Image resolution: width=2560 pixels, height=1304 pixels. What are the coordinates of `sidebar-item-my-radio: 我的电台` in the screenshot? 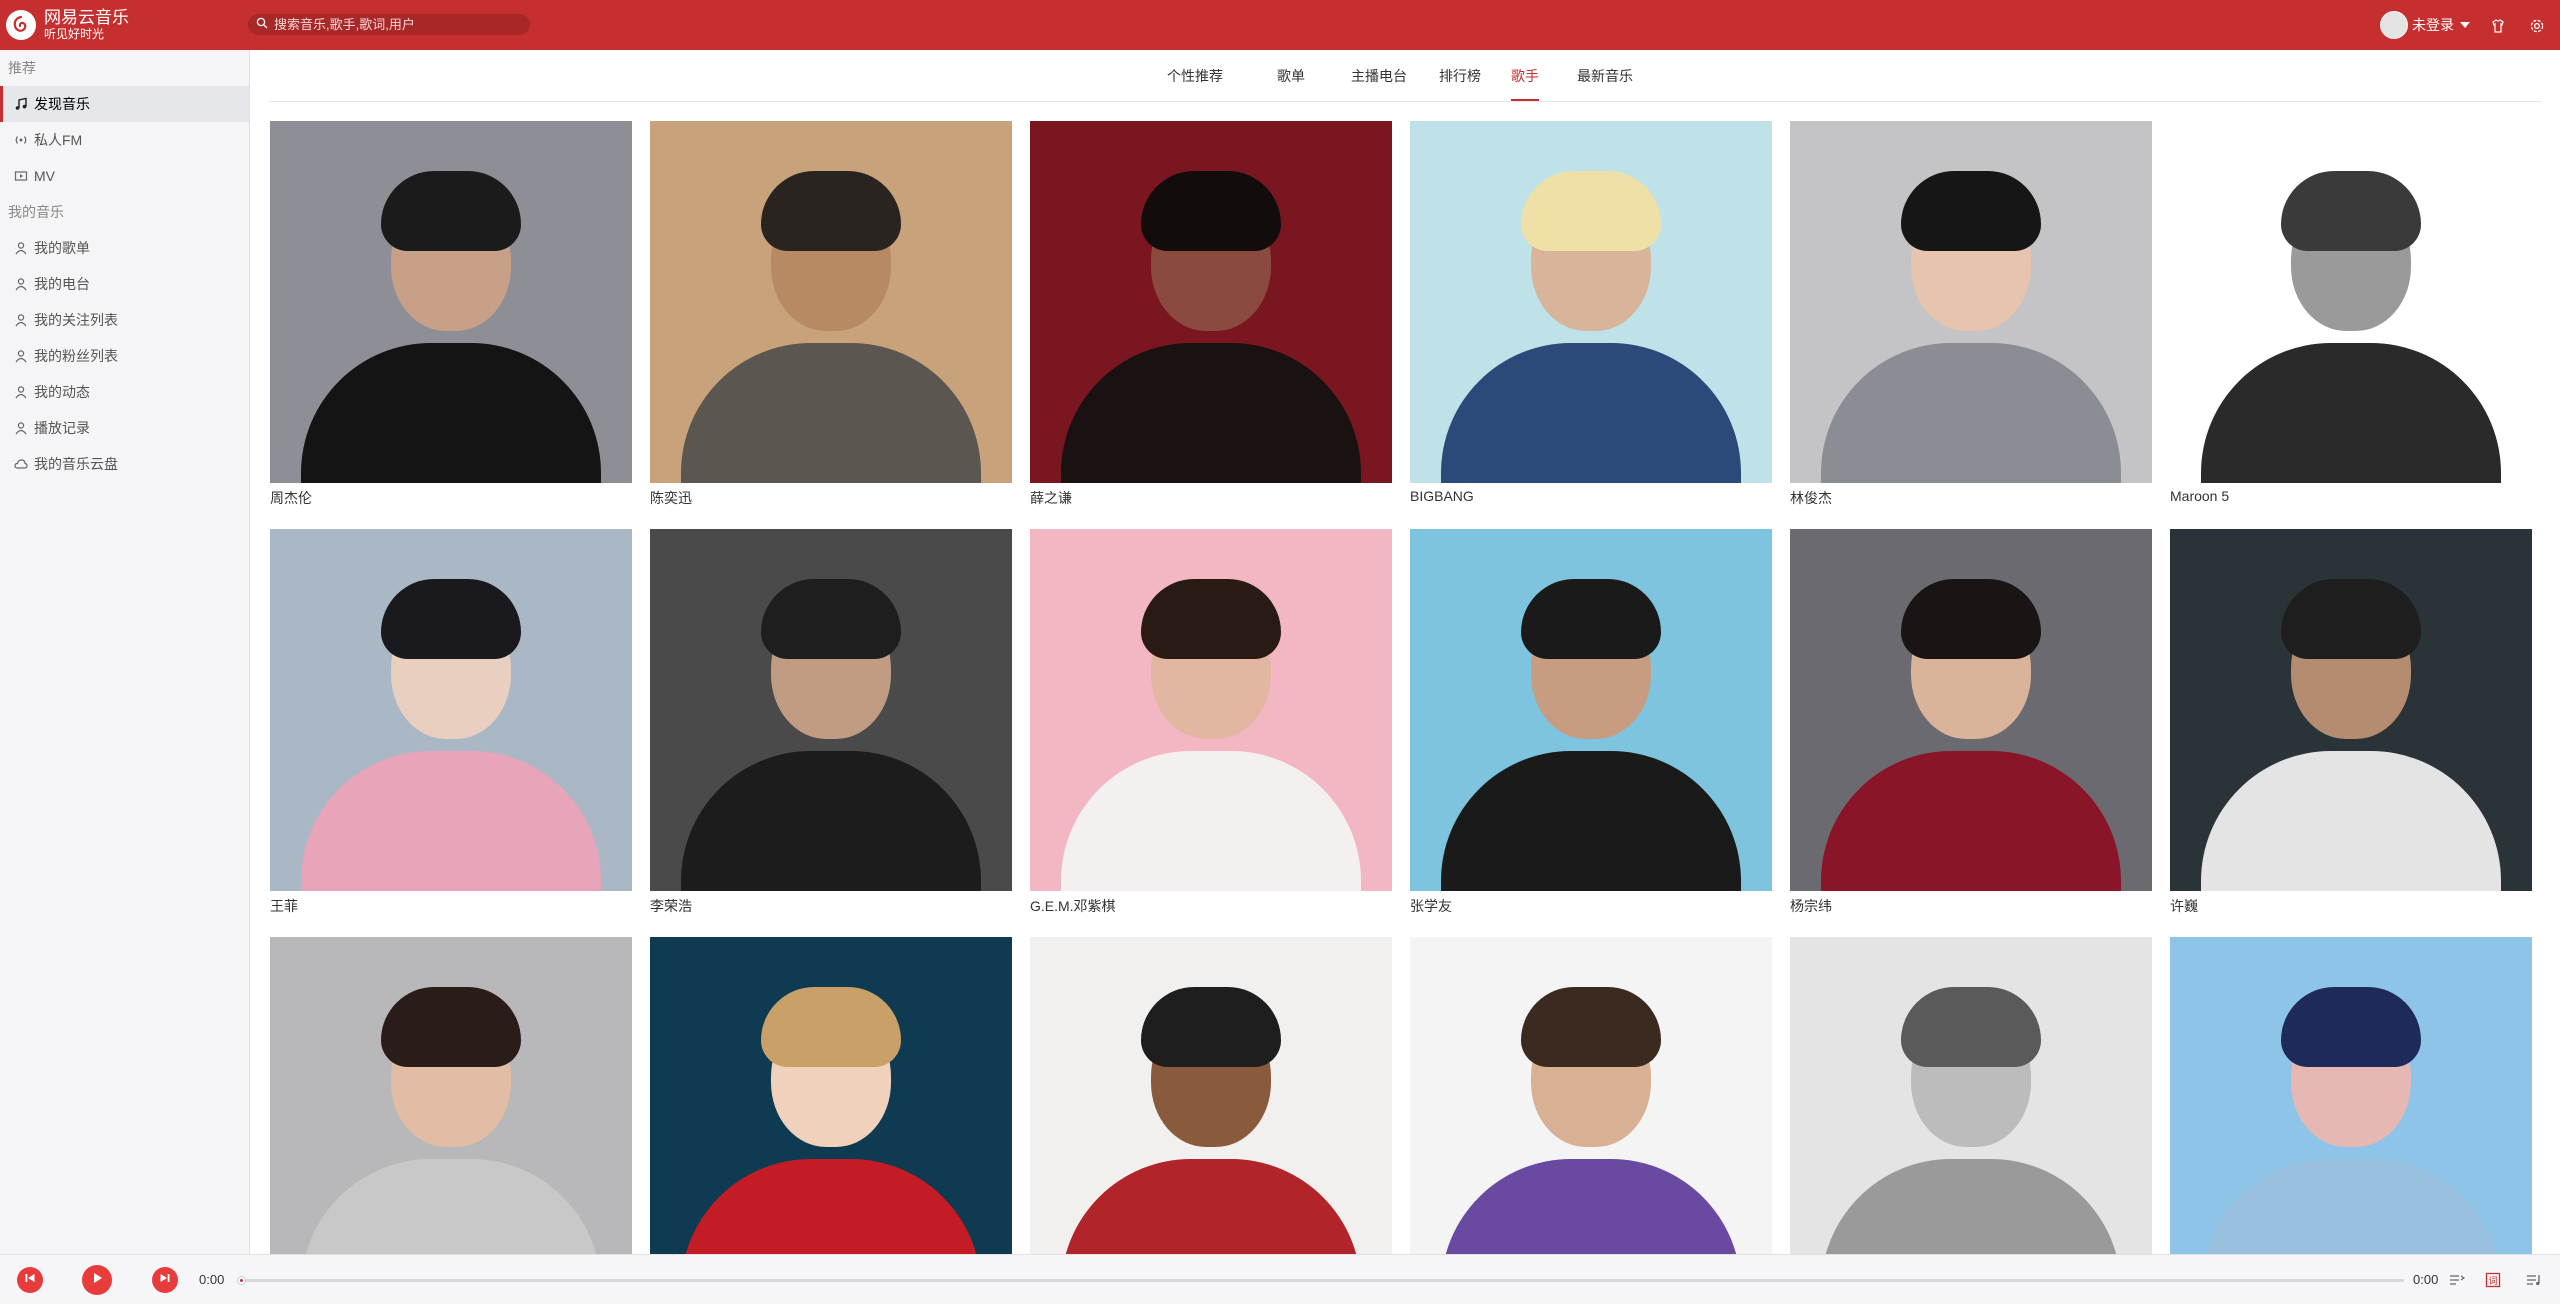 It's located at (124, 284).